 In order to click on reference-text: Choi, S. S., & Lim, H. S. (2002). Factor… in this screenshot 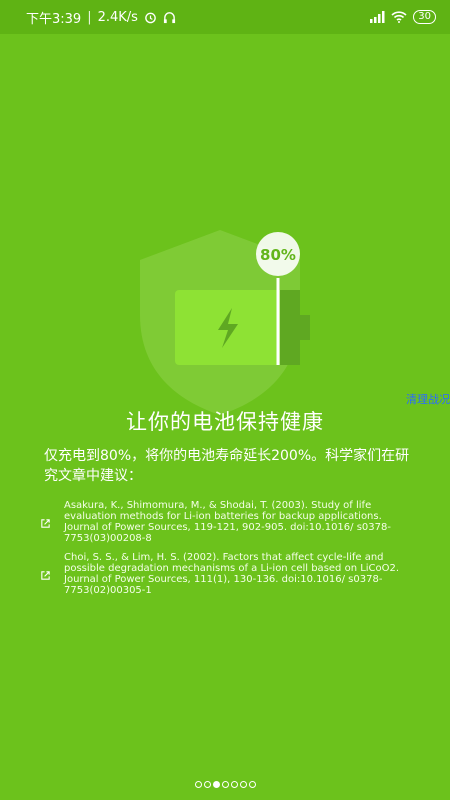, I will do `click(237, 574)`.